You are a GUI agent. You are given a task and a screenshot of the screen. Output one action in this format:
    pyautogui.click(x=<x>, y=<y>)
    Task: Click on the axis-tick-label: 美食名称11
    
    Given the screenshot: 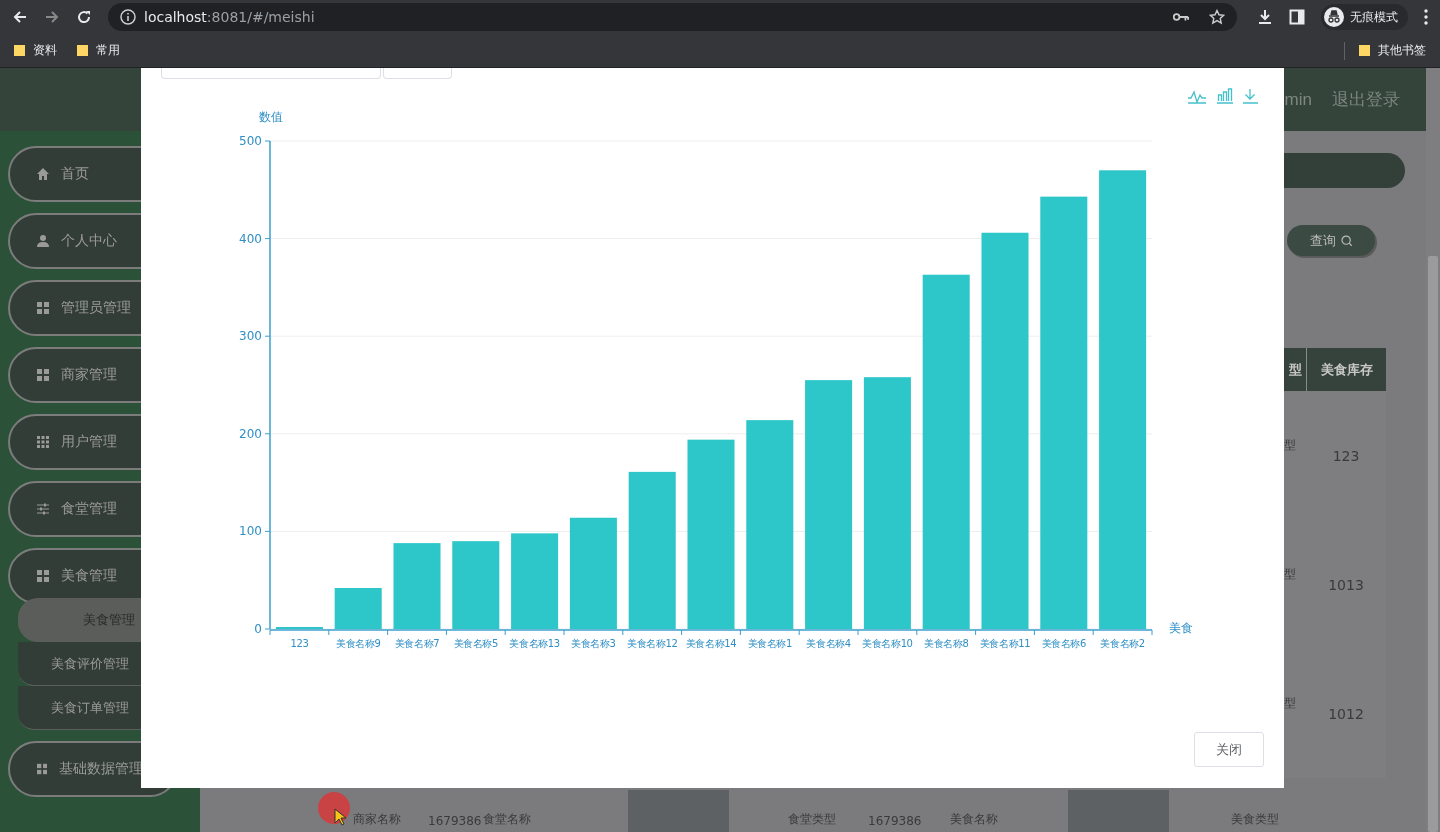 What is the action you would take?
    pyautogui.click(x=1005, y=643)
    